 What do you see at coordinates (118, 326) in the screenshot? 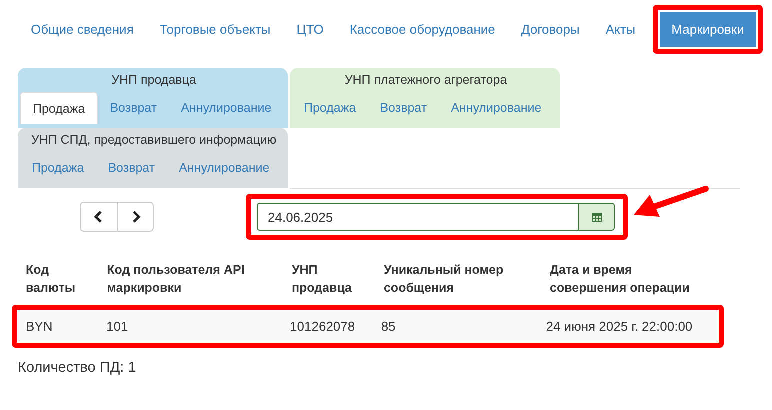
I see `table-cell-text: 101` at bounding box center [118, 326].